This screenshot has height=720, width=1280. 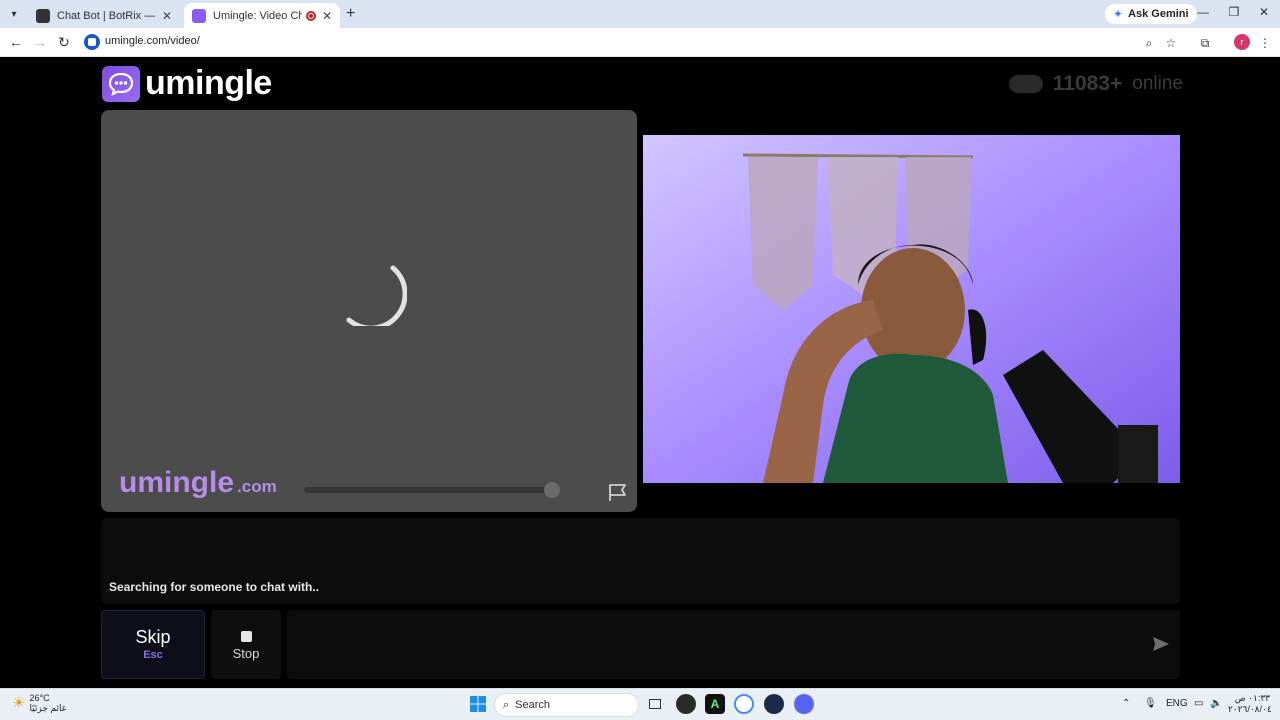 I want to click on umingle-logo: umingle, so click(x=187, y=83).